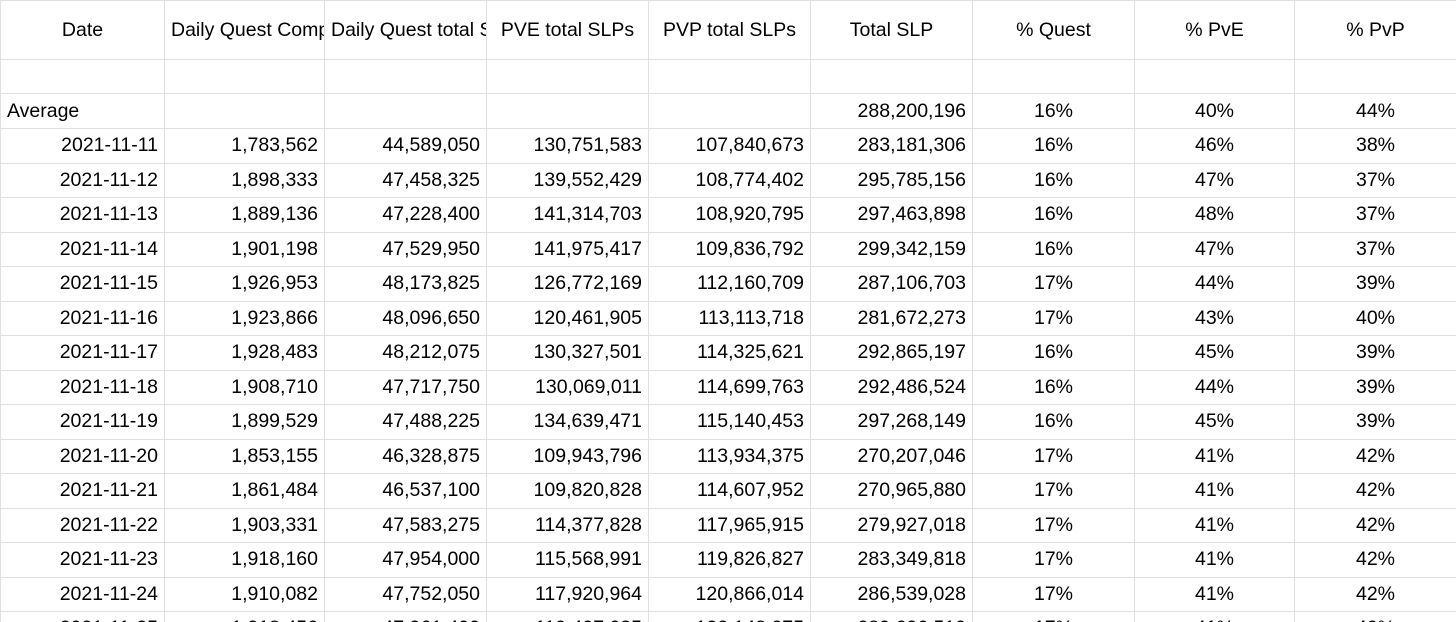  What do you see at coordinates (244, 284) in the screenshot?
I see `cell-daily-quest-completions: 1,926,953` at bounding box center [244, 284].